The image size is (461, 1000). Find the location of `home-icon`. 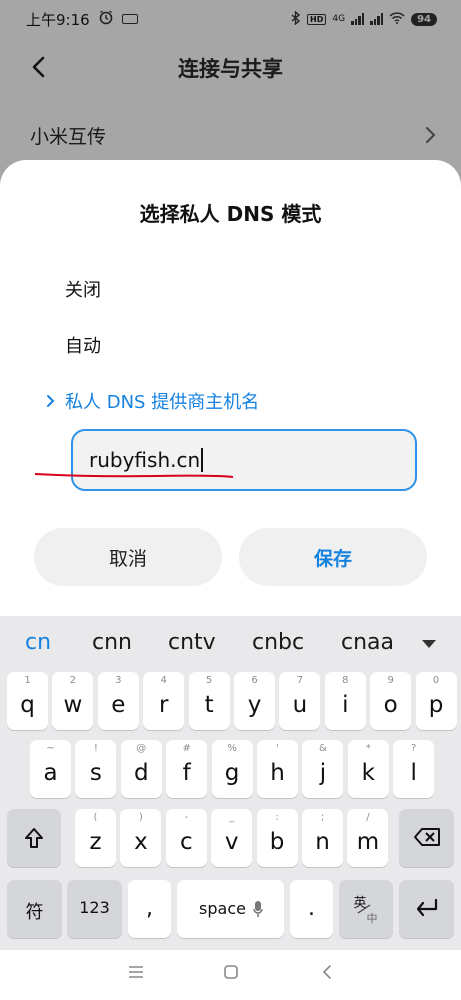

home-icon is located at coordinates (231, 972).